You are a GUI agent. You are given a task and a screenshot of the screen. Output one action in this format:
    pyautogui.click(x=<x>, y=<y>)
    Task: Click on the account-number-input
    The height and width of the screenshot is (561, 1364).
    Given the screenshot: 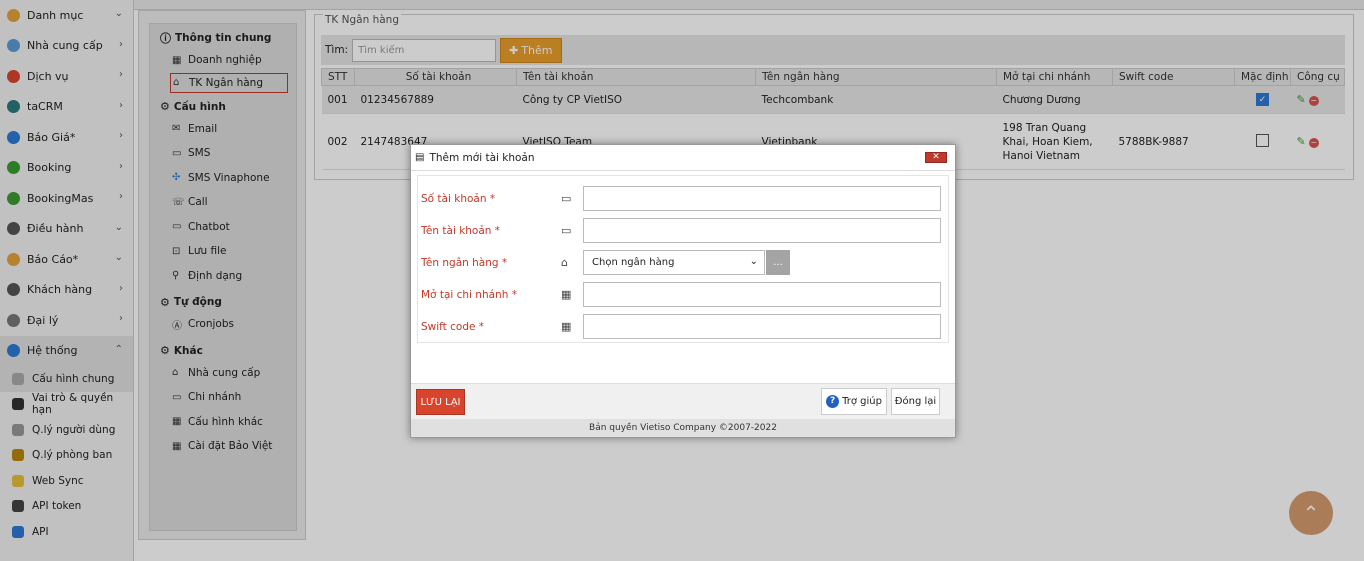 What is the action you would take?
    pyautogui.click(x=762, y=198)
    